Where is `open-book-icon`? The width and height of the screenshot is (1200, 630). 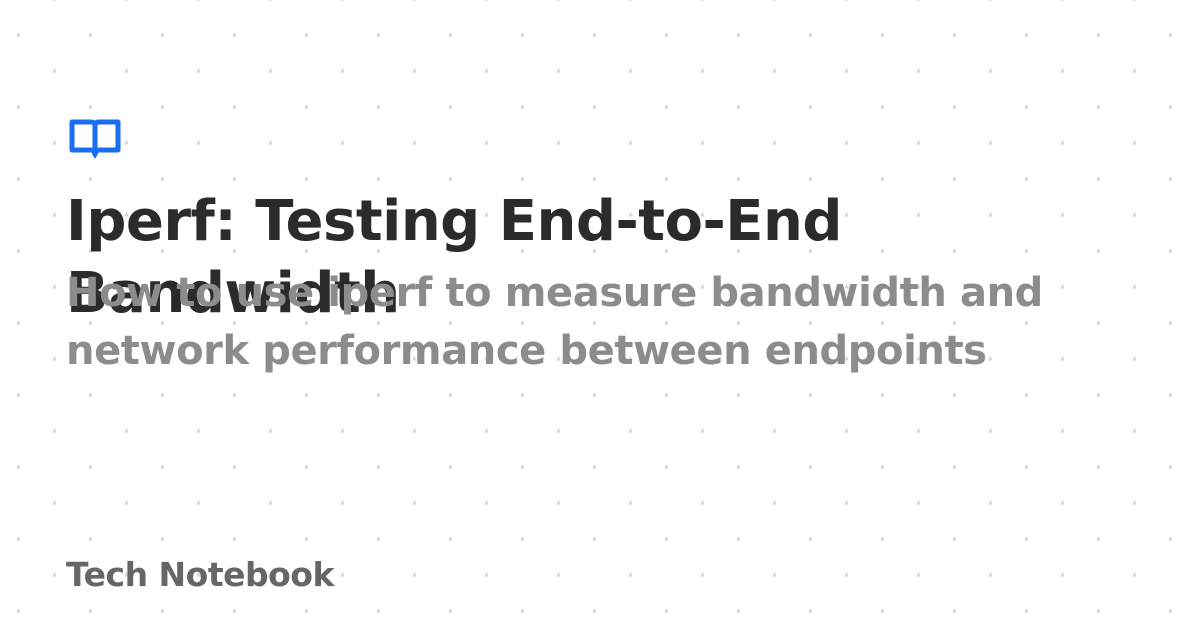
open-book-icon is located at coordinates (95, 139).